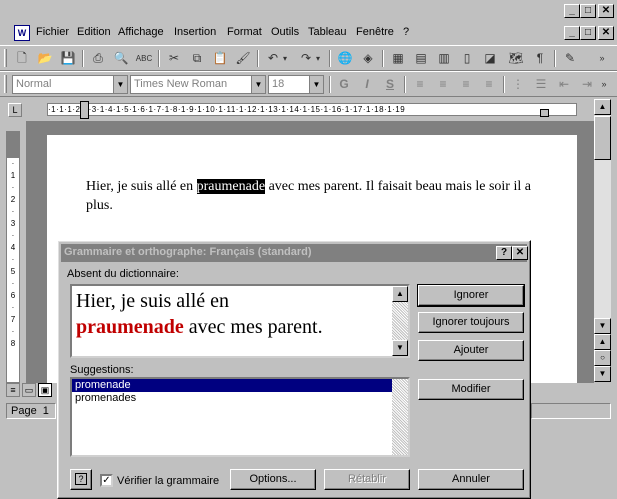  What do you see at coordinates (400, 417) in the screenshot?
I see `suggestions-scrollbar` at bounding box center [400, 417].